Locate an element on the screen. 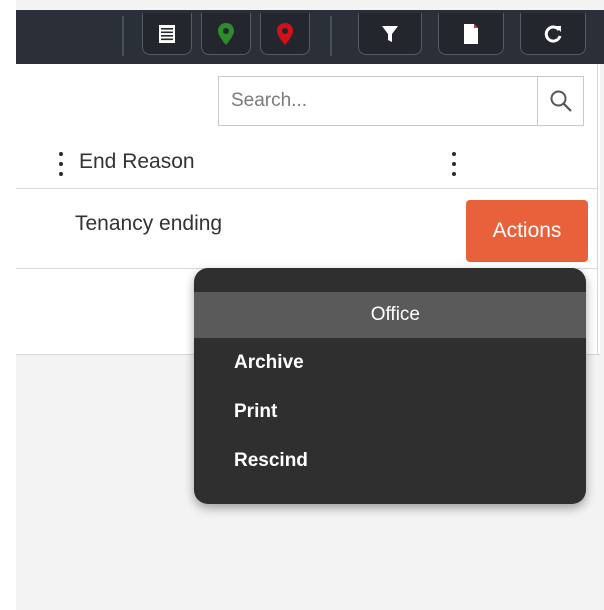  document-icon is located at coordinates (471, 33).